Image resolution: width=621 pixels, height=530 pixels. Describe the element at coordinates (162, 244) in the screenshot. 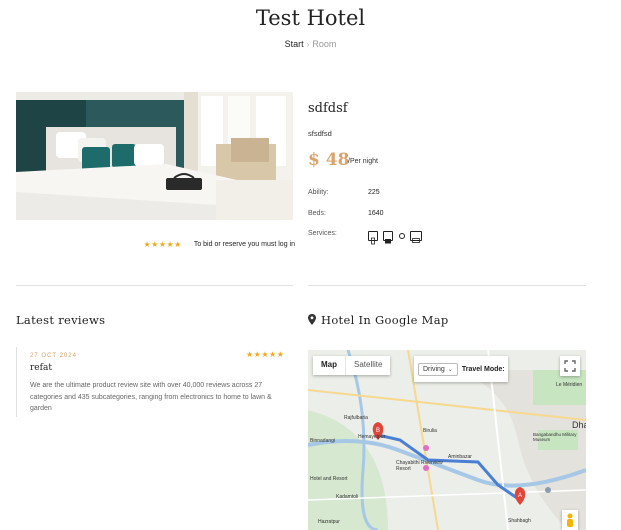

I see `rating-stars: ★★★★★` at that location.